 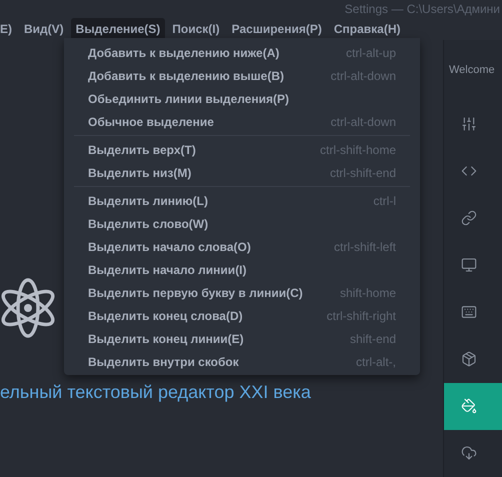 What do you see at coordinates (469, 406) in the screenshot?
I see `paint-bucket-icon` at bounding box center [469, 406].